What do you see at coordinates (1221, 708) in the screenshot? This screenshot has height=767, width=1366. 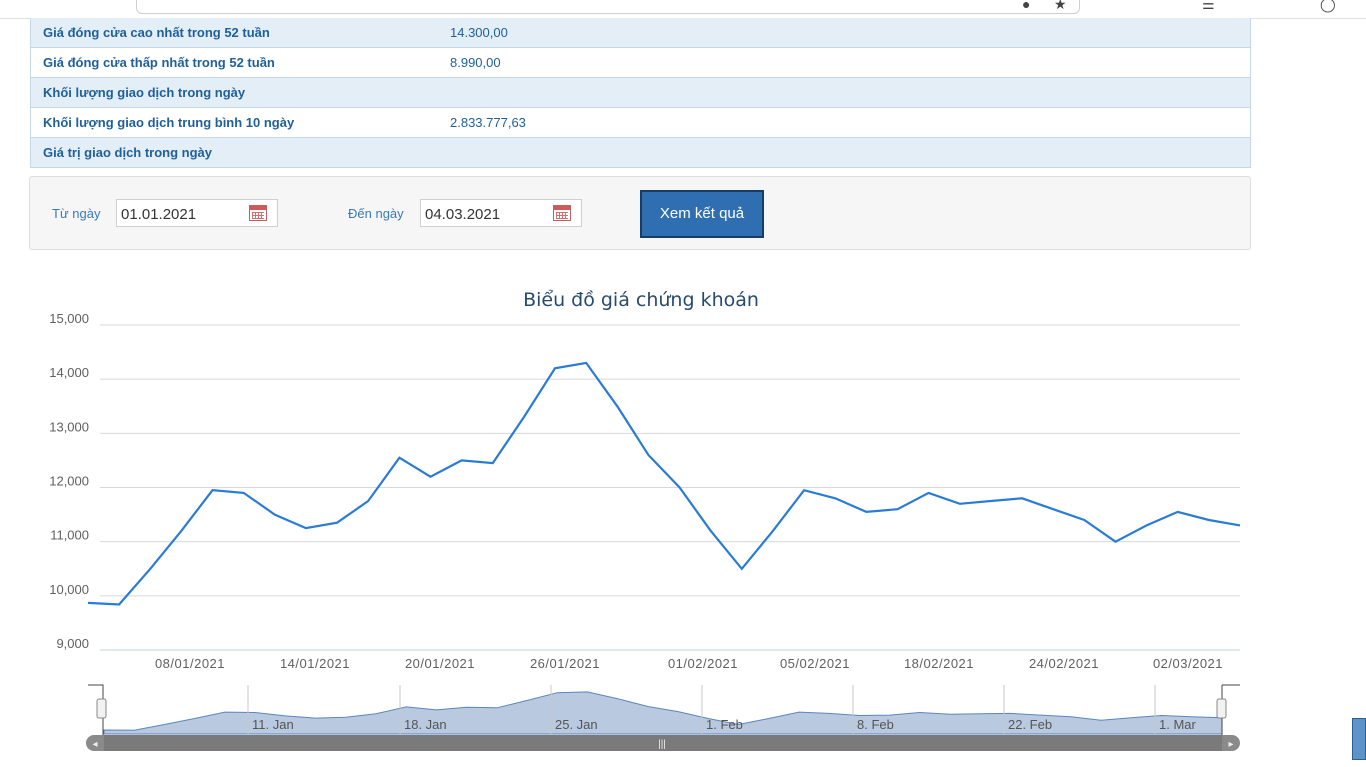 I see `navigator-right-handle` at bounding box center [1221, 708].